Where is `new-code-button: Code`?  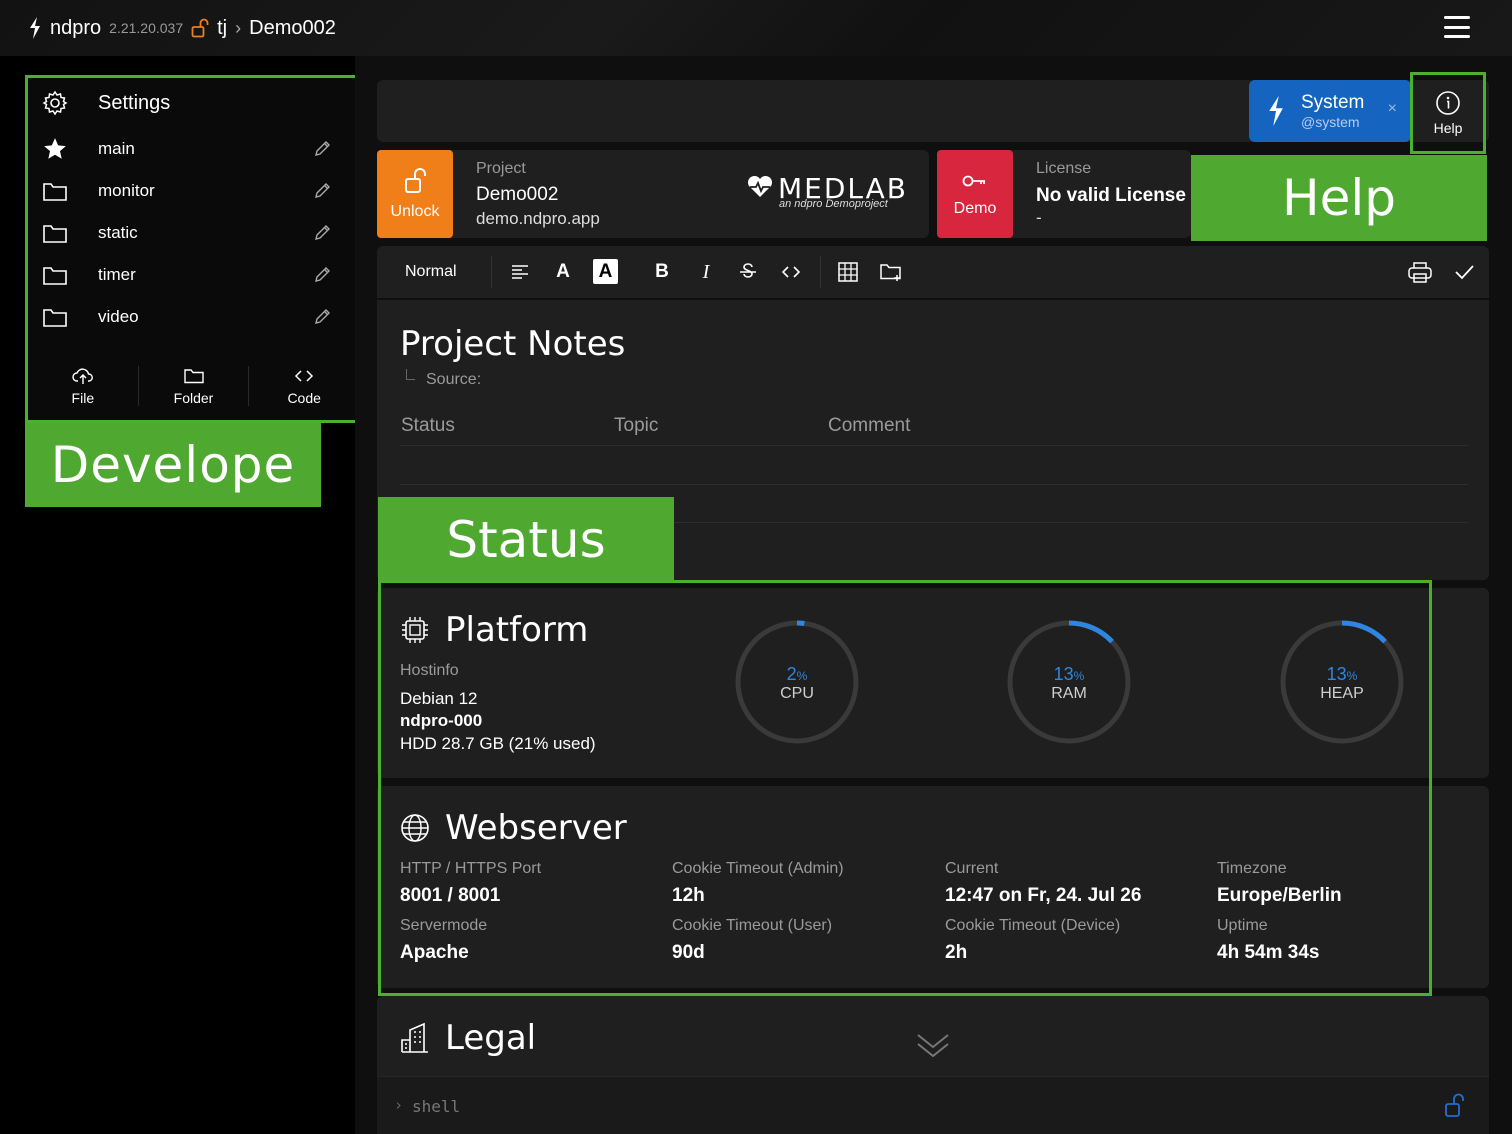
new-code-button: Code is located at coordinates (304, 386).